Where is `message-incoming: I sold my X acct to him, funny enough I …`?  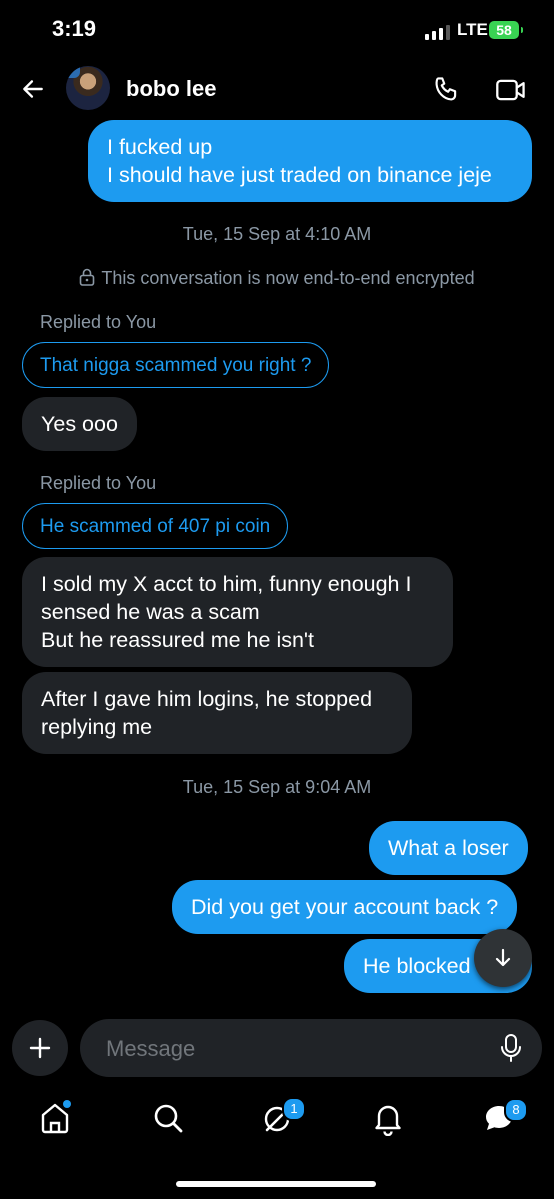 message-incoming: I sold my X acct to him, funny enough I … is located at coordinates (237, 612).